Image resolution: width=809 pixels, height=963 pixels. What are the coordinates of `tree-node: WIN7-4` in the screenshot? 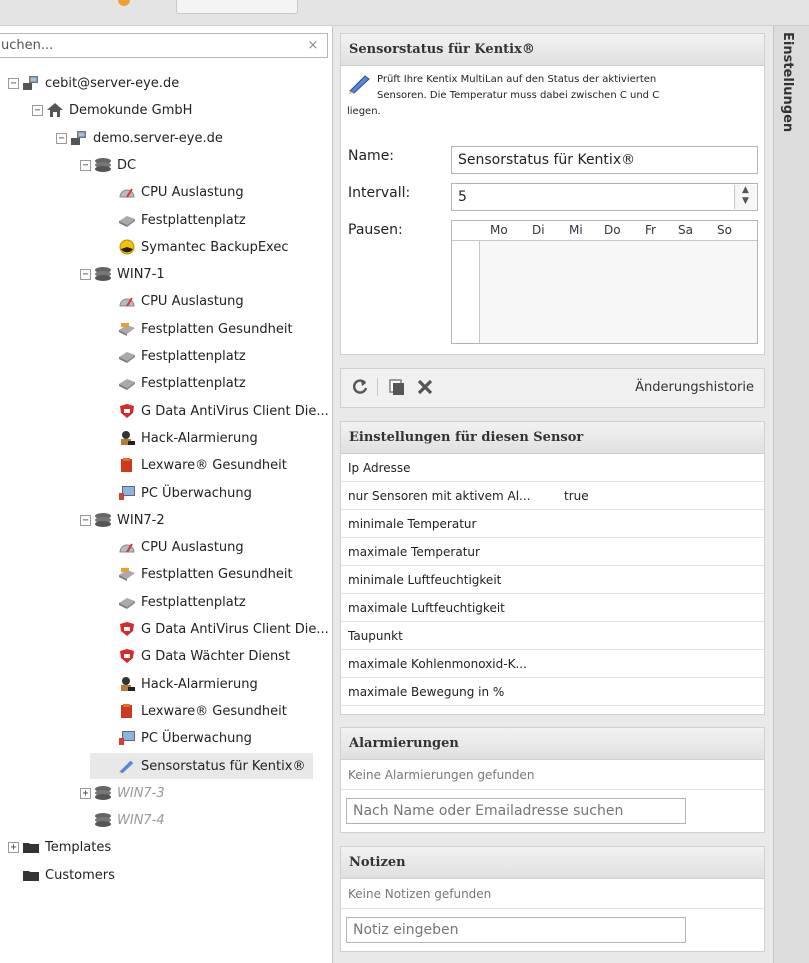 It's located at (166, 820).